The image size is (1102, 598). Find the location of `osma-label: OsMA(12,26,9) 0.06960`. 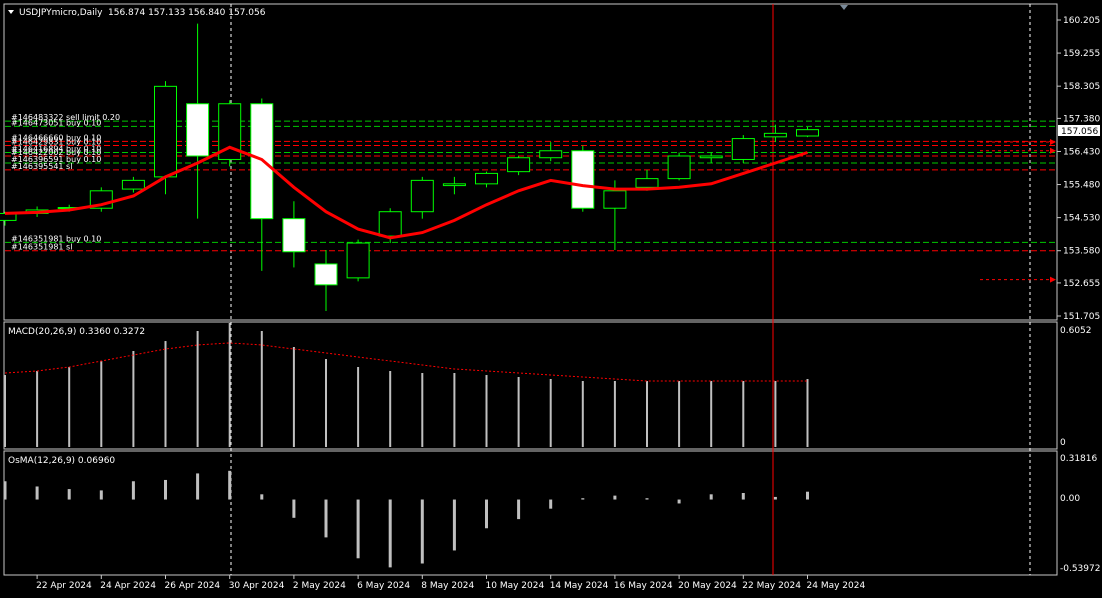

osma-label: OsMA(12,26,9) 0.06960 is located at coordinates (61, 461).